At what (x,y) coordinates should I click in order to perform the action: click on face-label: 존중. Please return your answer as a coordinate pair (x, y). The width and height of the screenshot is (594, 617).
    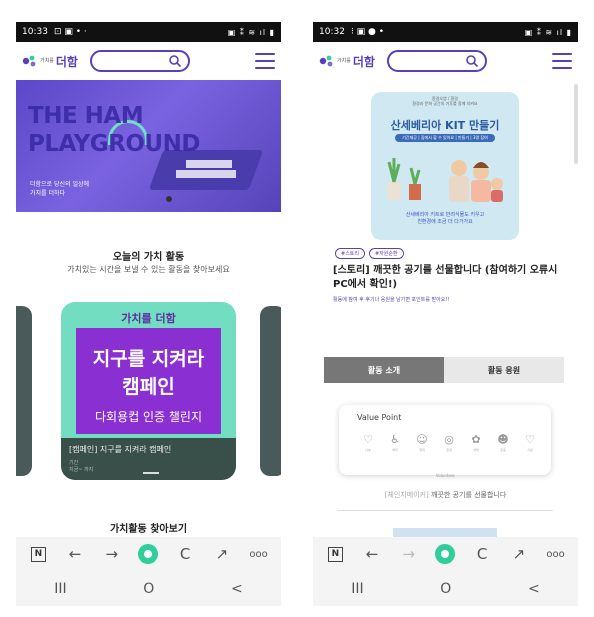
    Looking at the image, I should click on (503, 450).